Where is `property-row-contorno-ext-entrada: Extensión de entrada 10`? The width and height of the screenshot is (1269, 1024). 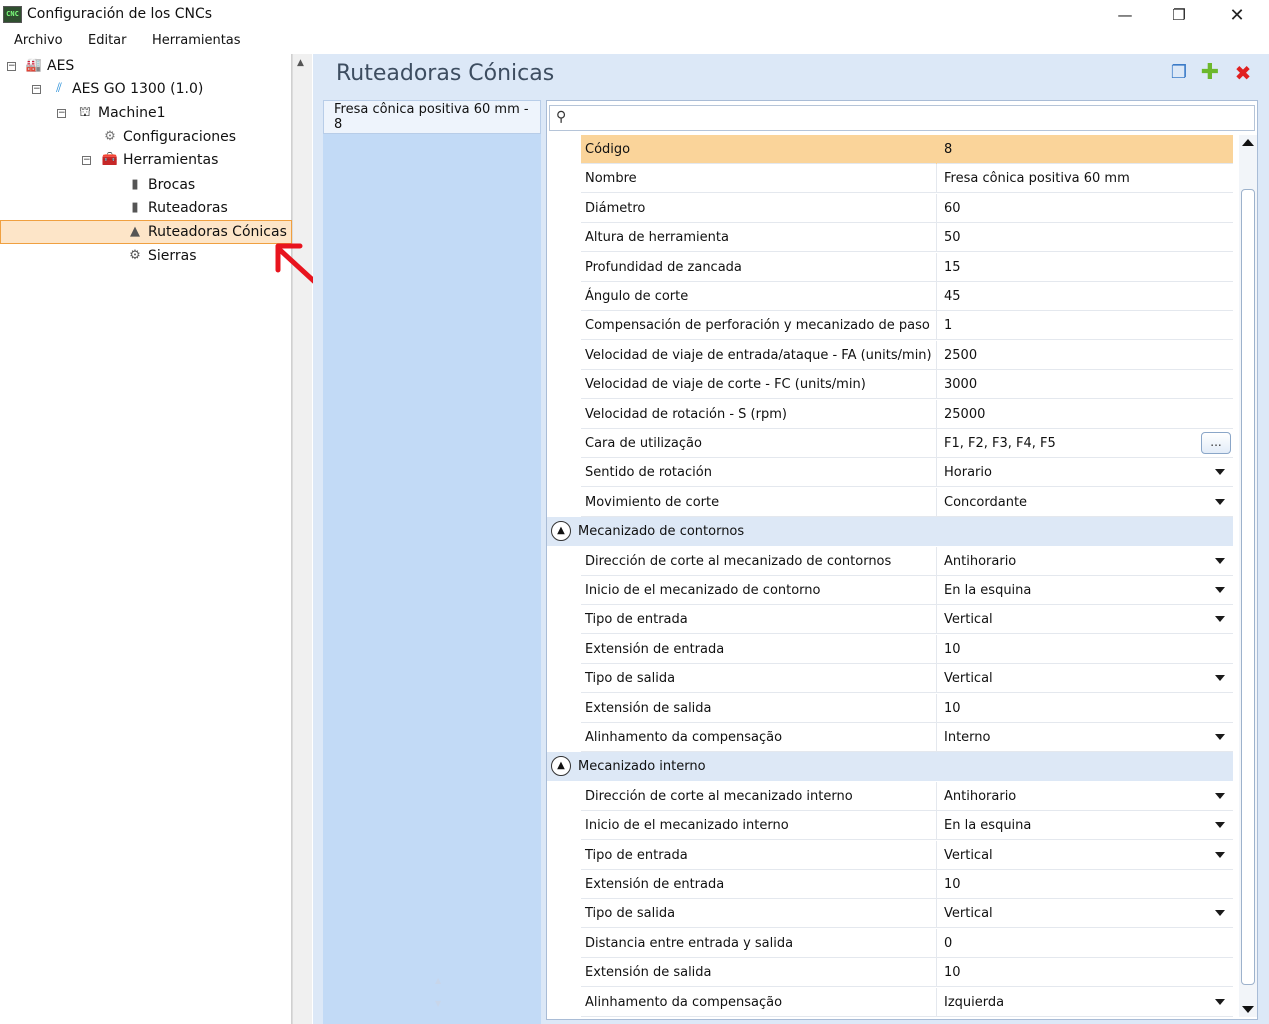
property-row-contorno-ext-entrada: Extensión de entrada 10 is located at coordinates (907, 649).